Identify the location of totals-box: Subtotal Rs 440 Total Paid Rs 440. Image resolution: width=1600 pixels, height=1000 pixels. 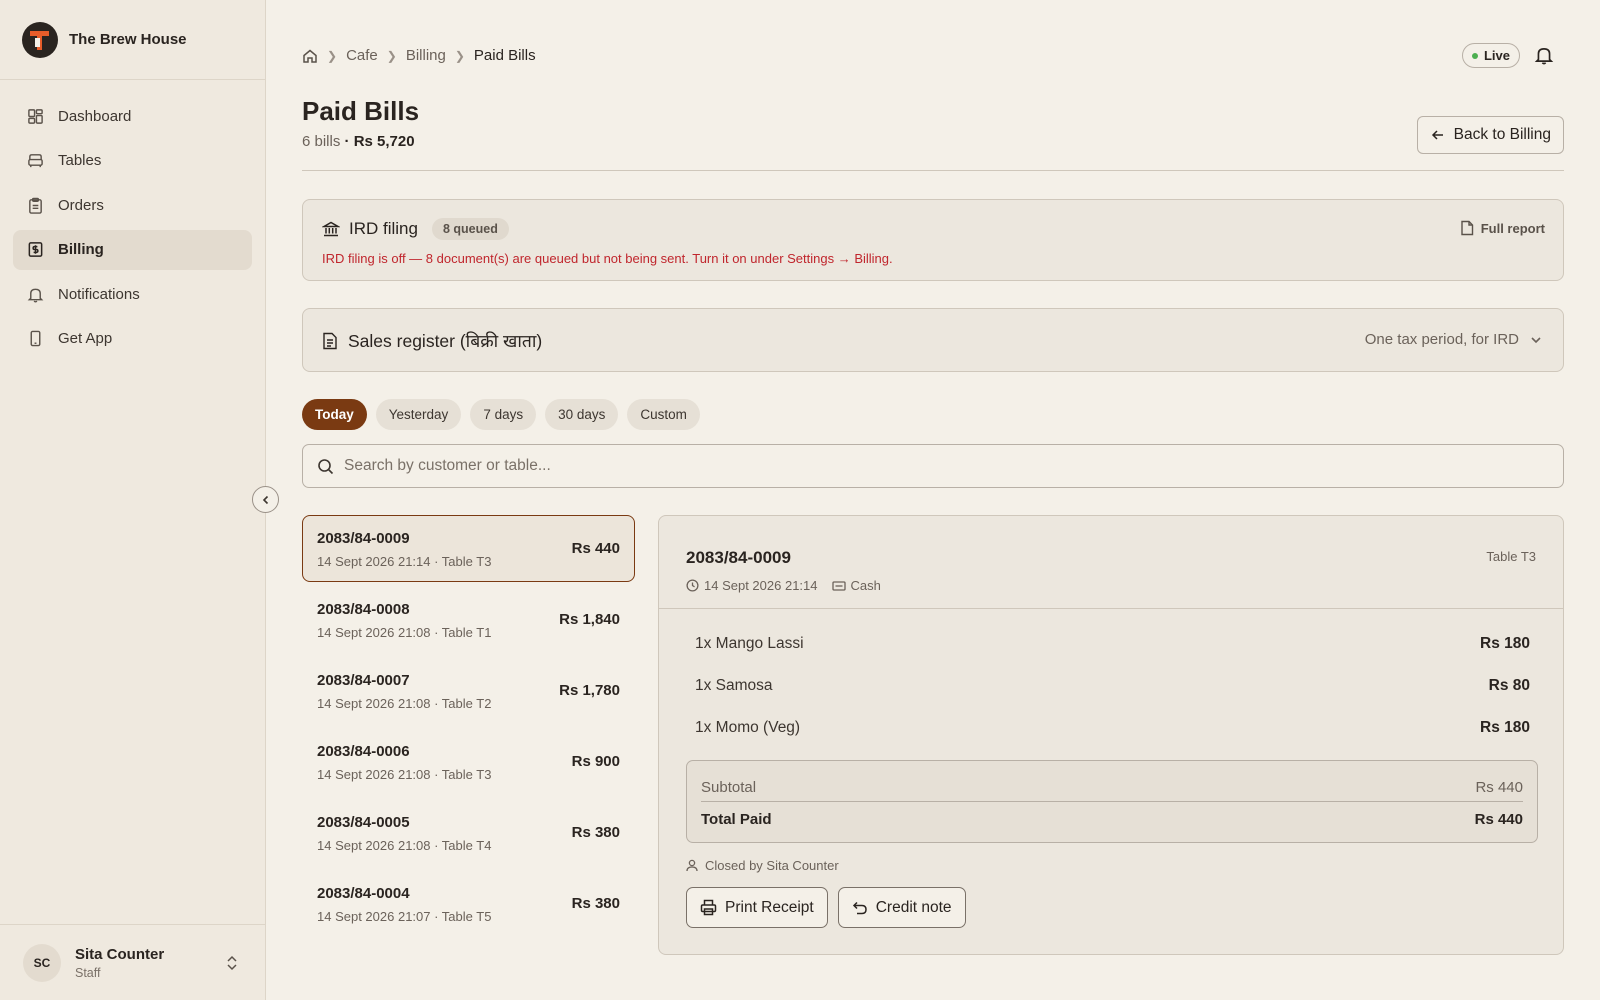
(1112, 801).